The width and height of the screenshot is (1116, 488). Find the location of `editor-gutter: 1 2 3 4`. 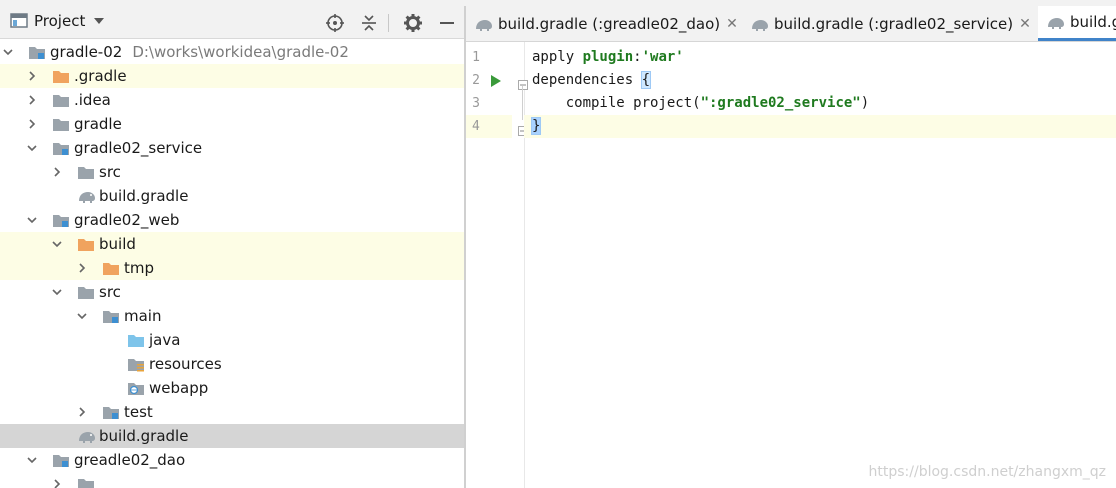

editor-gutter: 1 2 3 4 is located at coordinates (497, 265).